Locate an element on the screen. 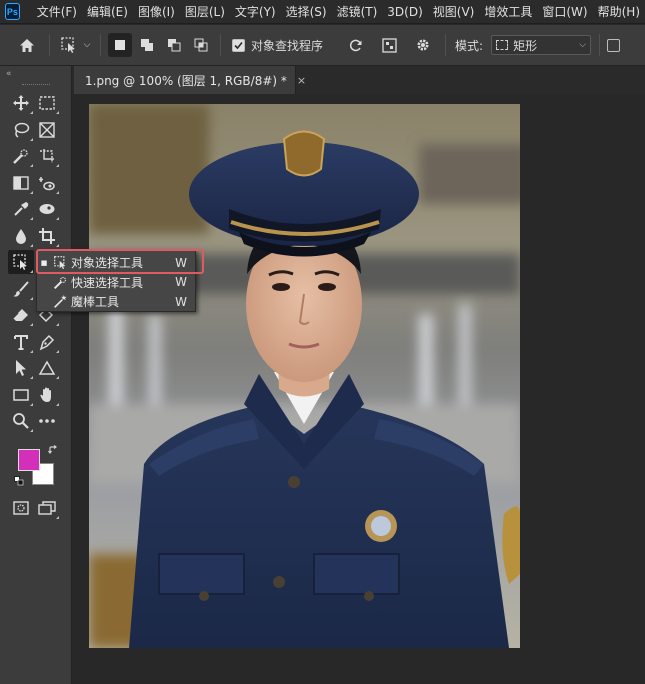 The width and height of the screenshot is (645, 684). document-tab: 1.png @ 100% (图层 1, RGB/8#) * × is located at coordinates (190, 80).